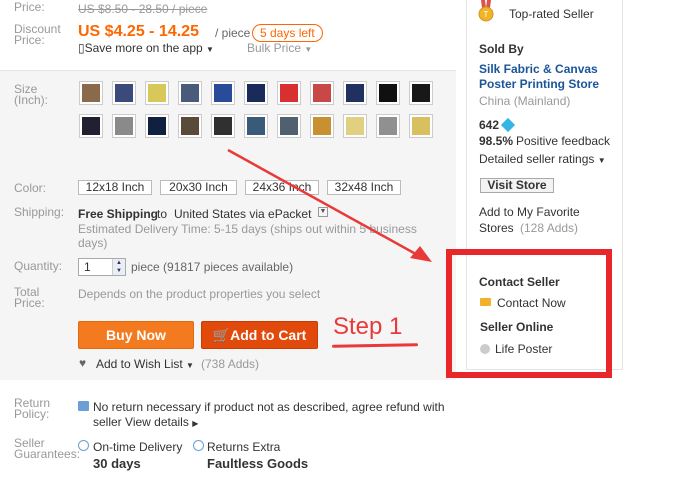 Image resolution: width=673 pixels, height=481 pixels. Describe the element at coordinates (157, 422) in the screenshot. I see `view-details-label: View details` at that location.